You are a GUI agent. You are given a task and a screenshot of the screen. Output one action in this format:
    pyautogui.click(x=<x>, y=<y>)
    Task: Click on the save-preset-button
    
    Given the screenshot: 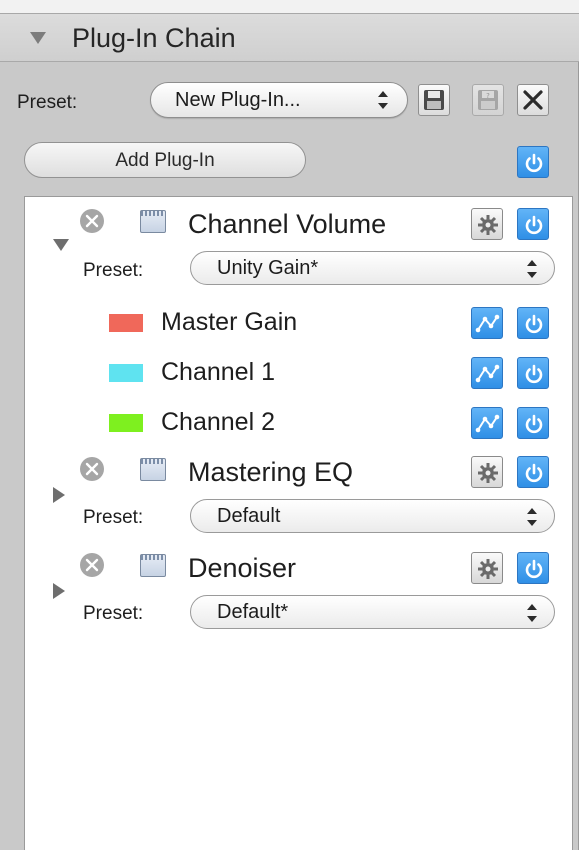 What is the action you would take?
    pyautogui.click(x=434, y=100)
    